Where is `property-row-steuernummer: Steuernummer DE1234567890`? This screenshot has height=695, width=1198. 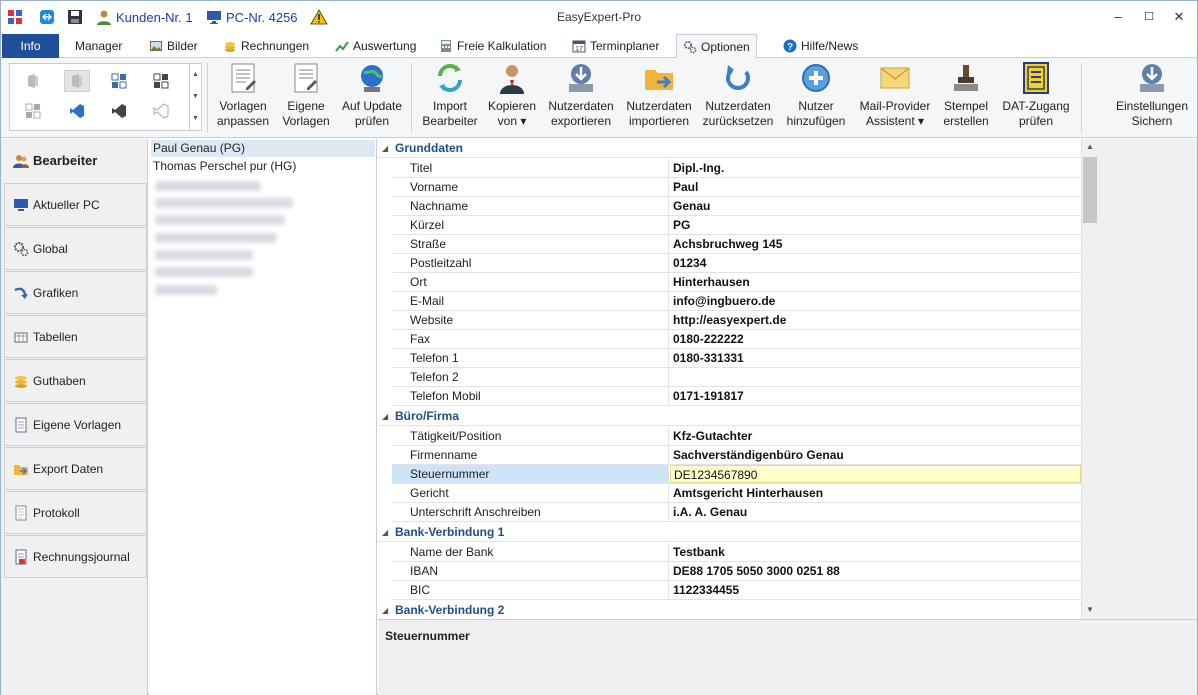
property-row-steuernummer: Steuernummer DE1234567890 is located at coordinates (736, 474).